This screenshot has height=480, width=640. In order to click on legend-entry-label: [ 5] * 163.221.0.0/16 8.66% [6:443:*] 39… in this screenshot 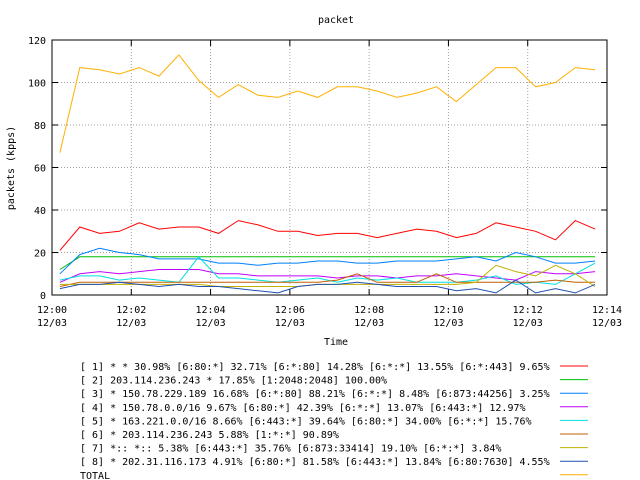, I will do `click(306, 421)`.